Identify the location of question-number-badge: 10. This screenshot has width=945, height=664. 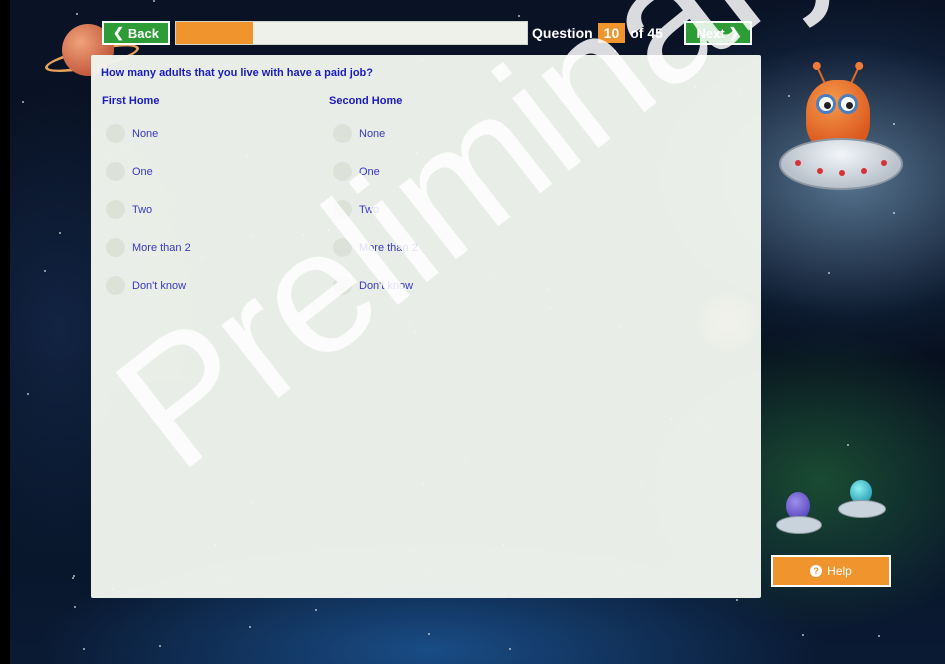
(611, 33).